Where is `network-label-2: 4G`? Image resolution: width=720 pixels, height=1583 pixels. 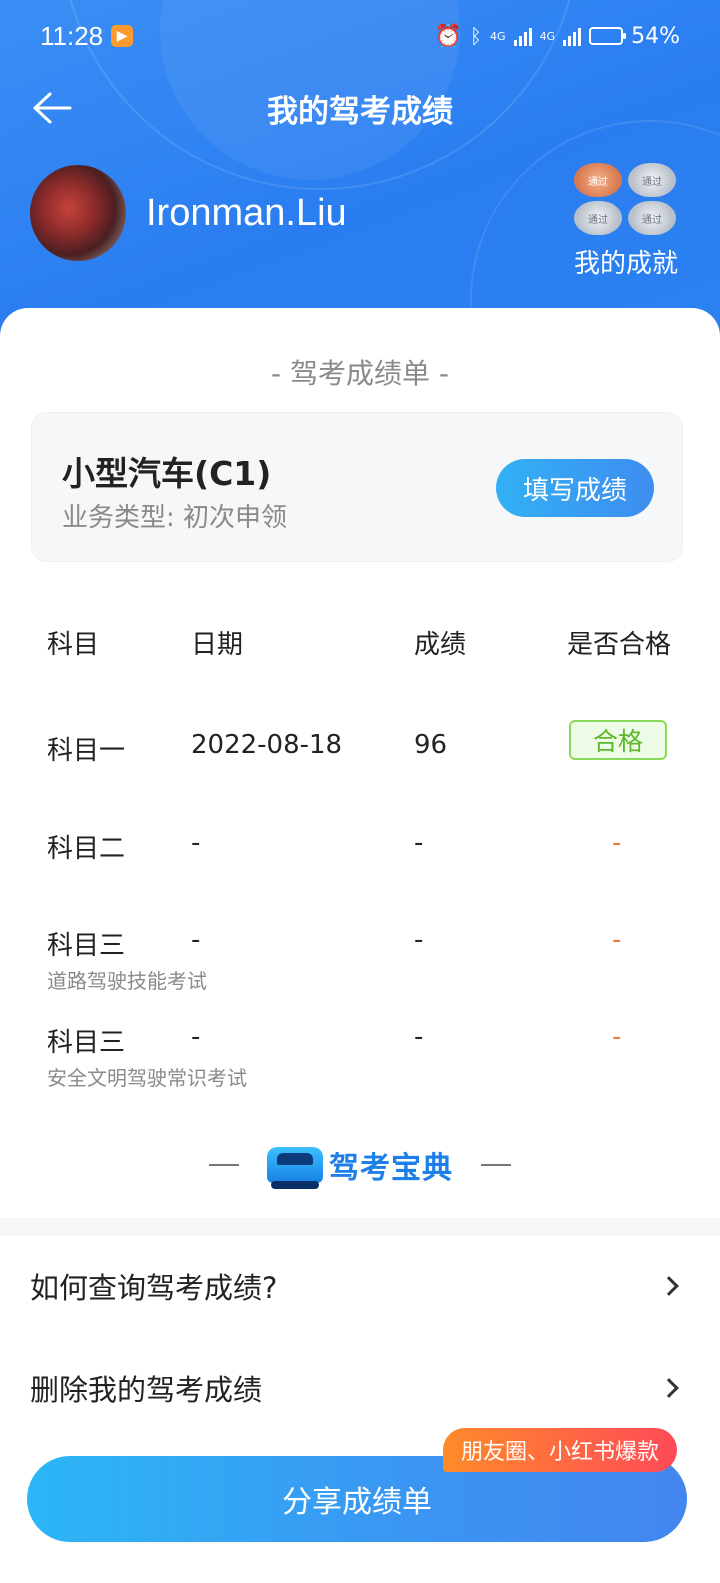 network-label-2: 4G is located at coordinates (547, 36).